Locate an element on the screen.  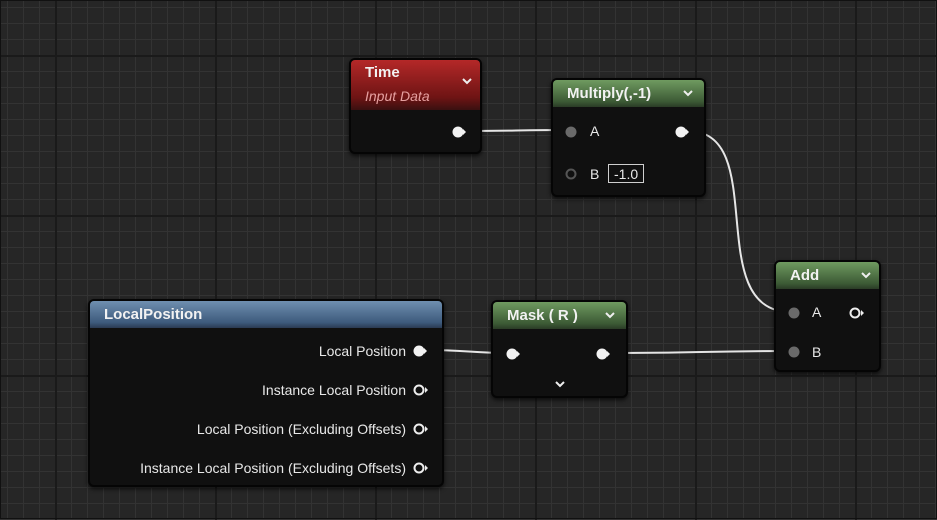
multiply-node: Multiply(,-1) A B -1.0 is located at coordinates (628, 137).